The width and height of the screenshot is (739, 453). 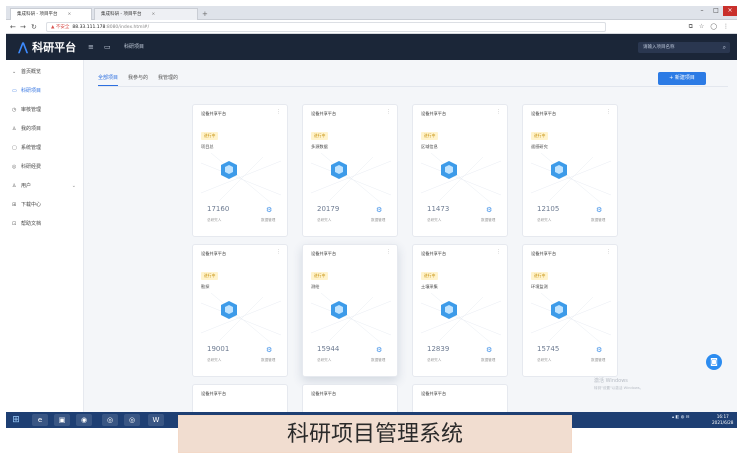 I want to click on tab-managing: 我管理的, so click(x=168, y=79).